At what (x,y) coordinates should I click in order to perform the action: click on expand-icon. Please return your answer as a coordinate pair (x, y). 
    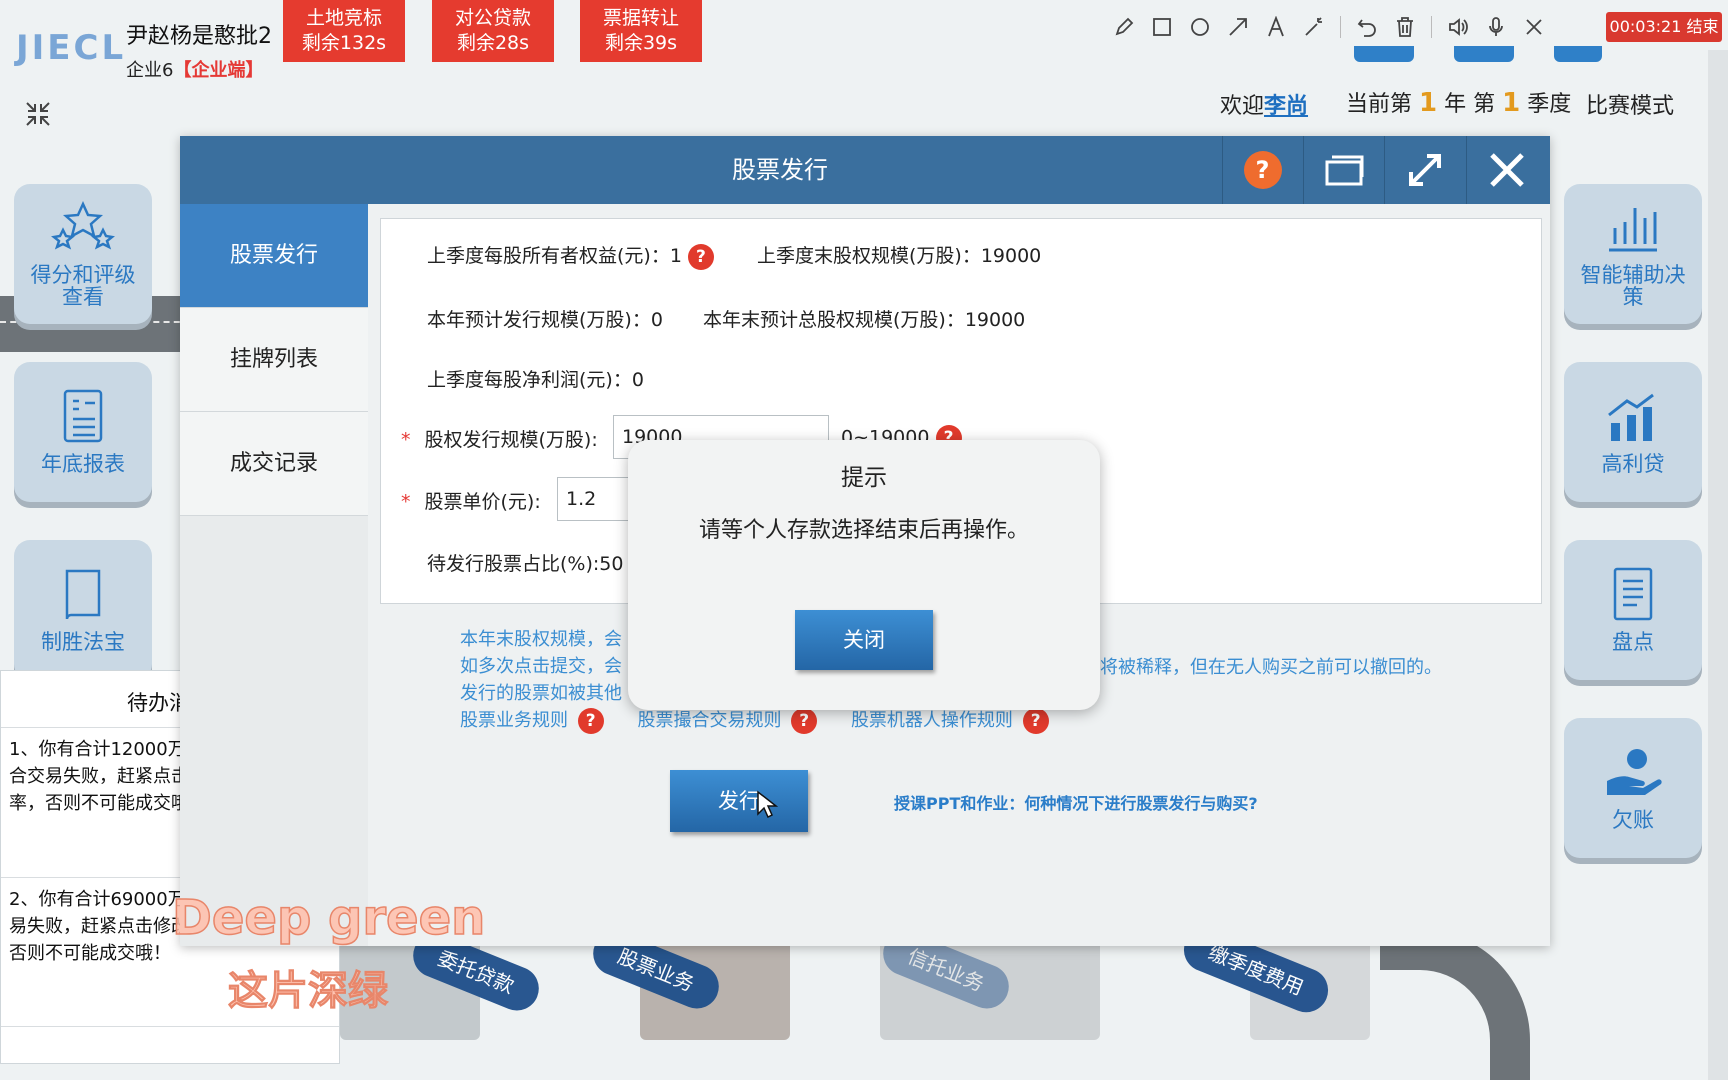
    Looking at the image, I should click on (1424, 170).